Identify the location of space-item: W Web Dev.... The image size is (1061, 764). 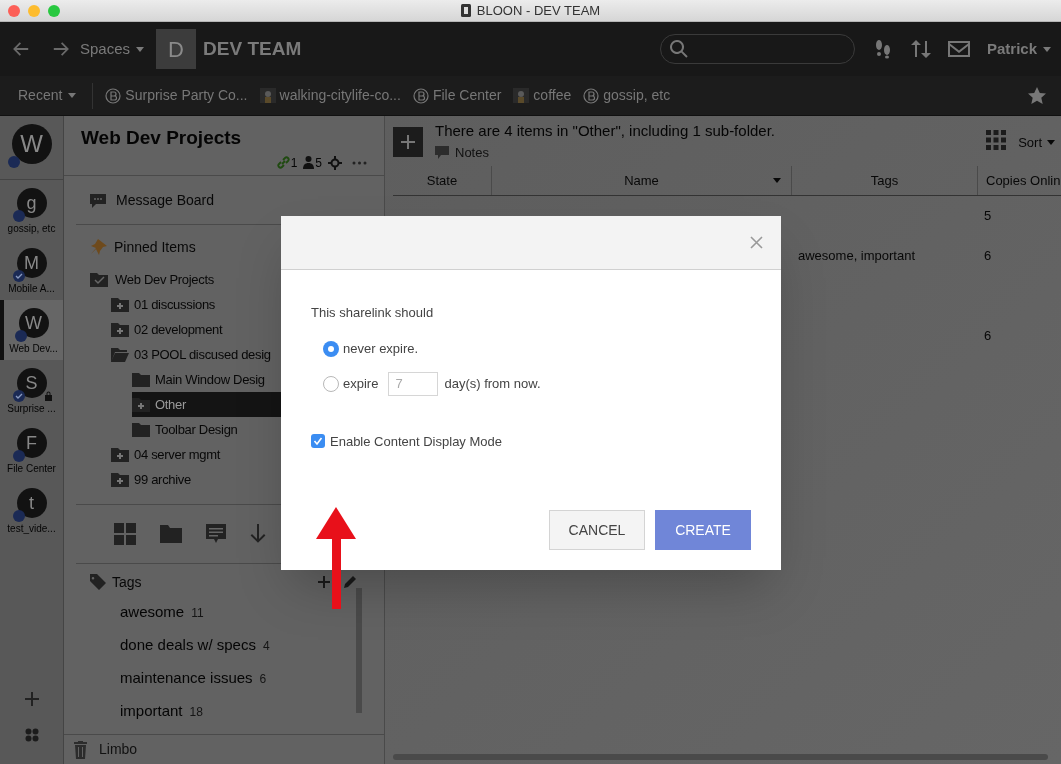
(31, 330).